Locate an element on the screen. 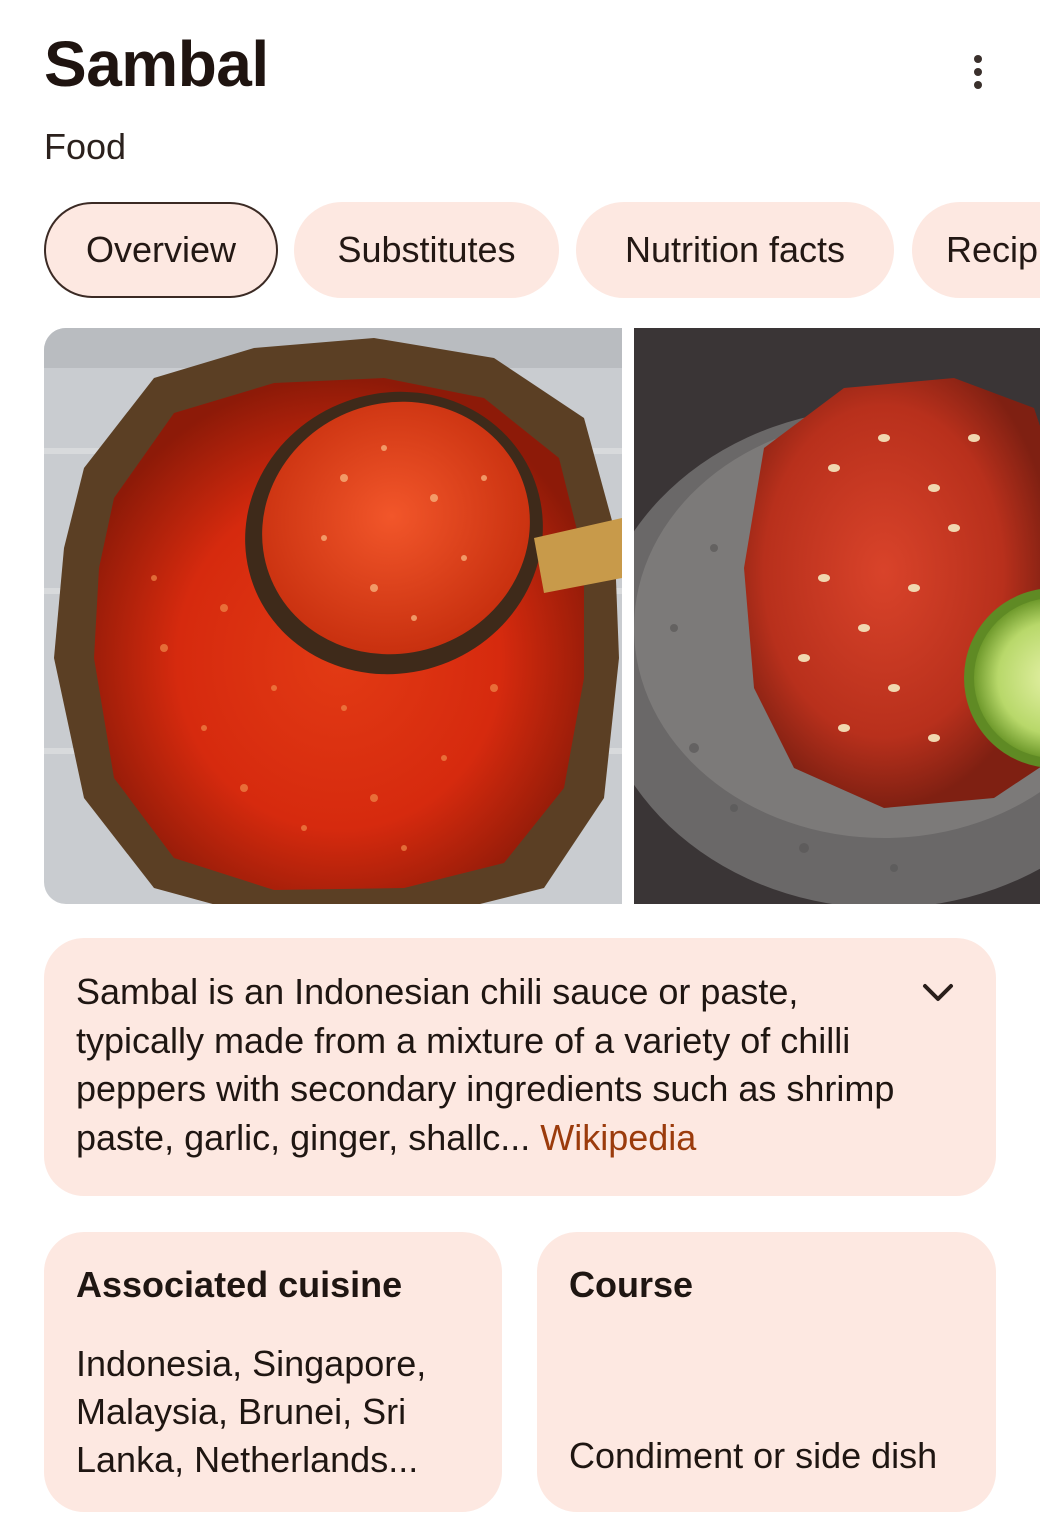 The width and height of the screenshot is (1040, 1536). page-title: Sambal is located at coordinates (156, 64).